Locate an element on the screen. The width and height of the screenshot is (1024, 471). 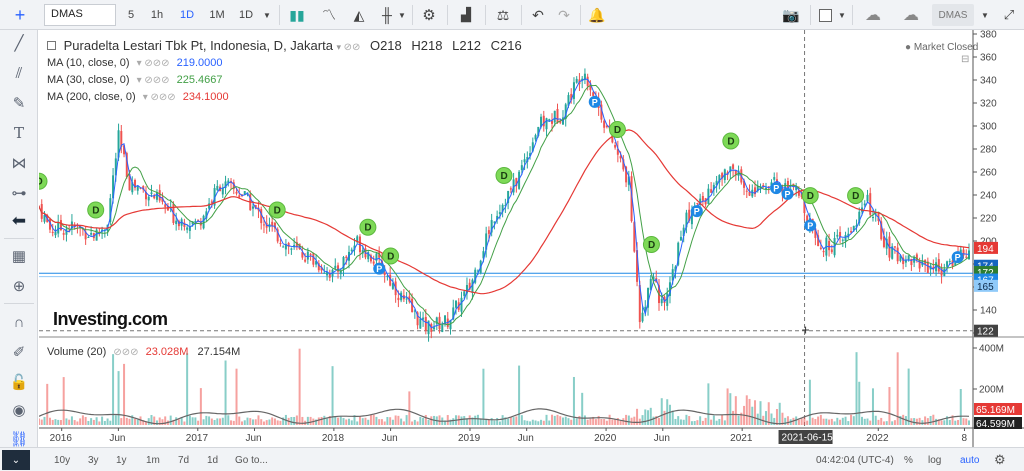
range-3y: 3y is located at coordinates (93, 460).